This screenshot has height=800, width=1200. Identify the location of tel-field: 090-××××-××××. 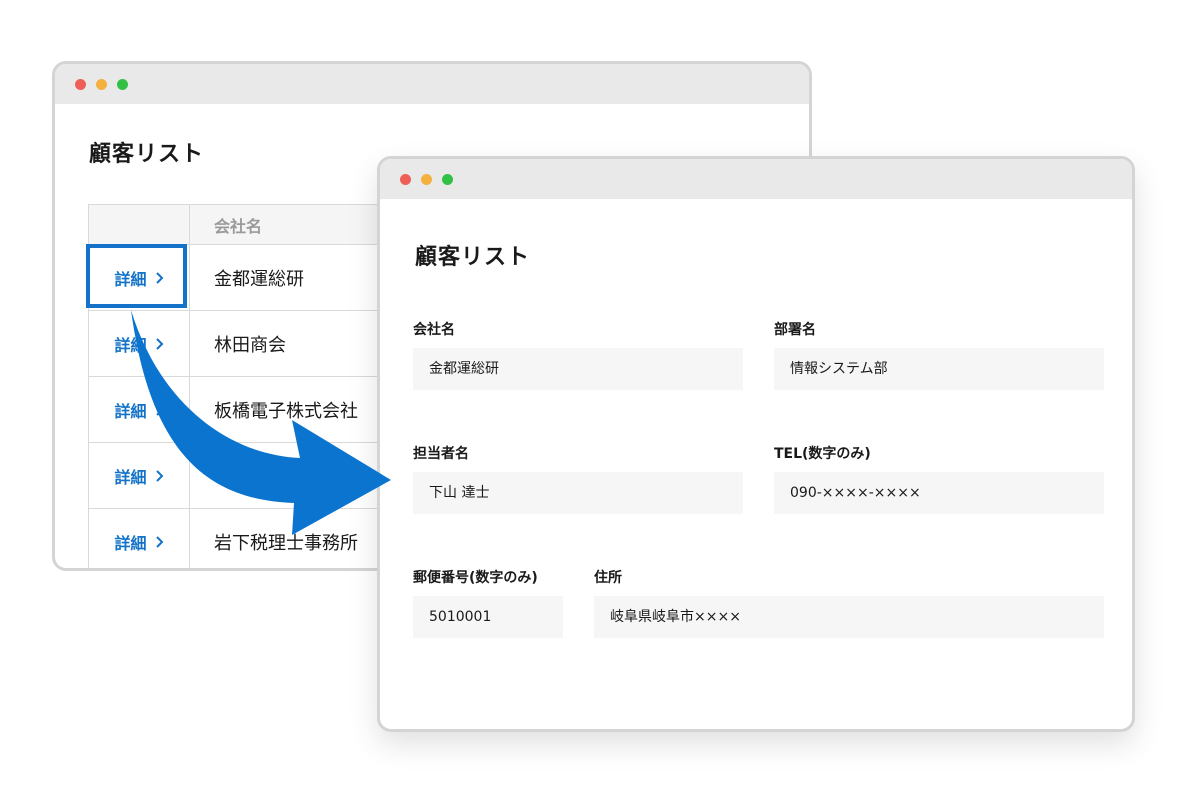
(939, 493).